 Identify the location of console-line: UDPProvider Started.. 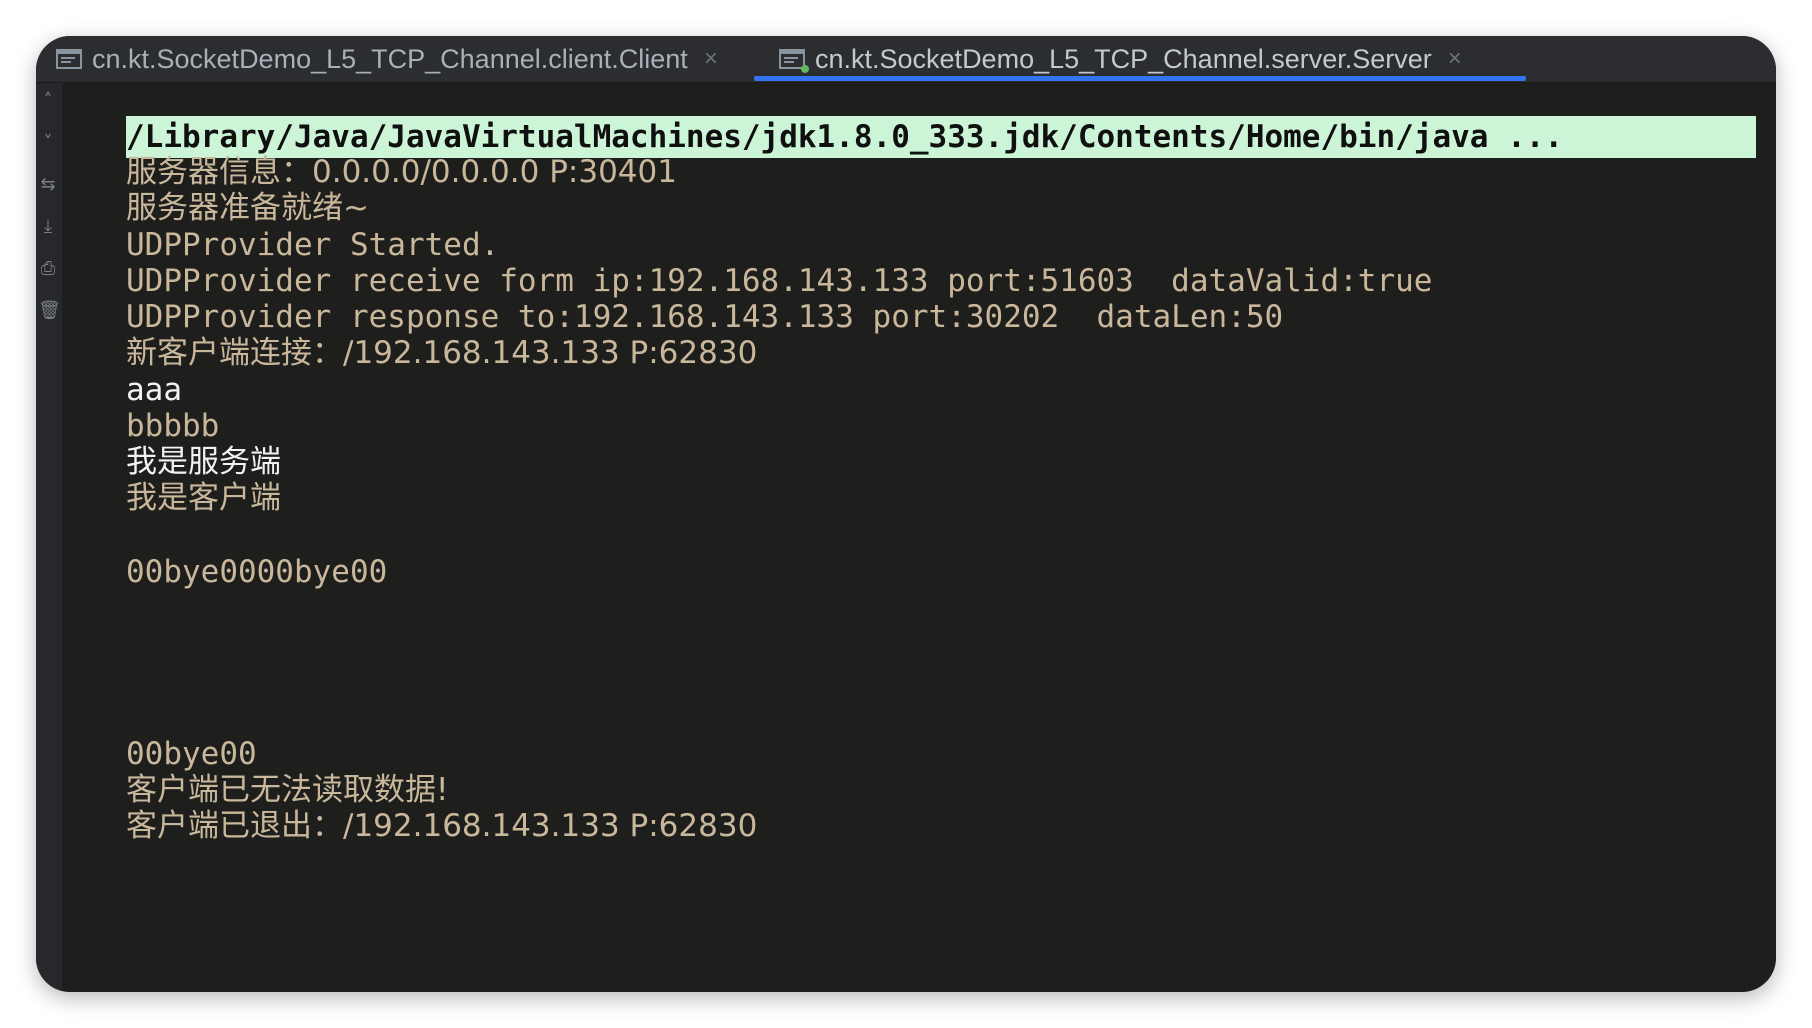
(313, 245).